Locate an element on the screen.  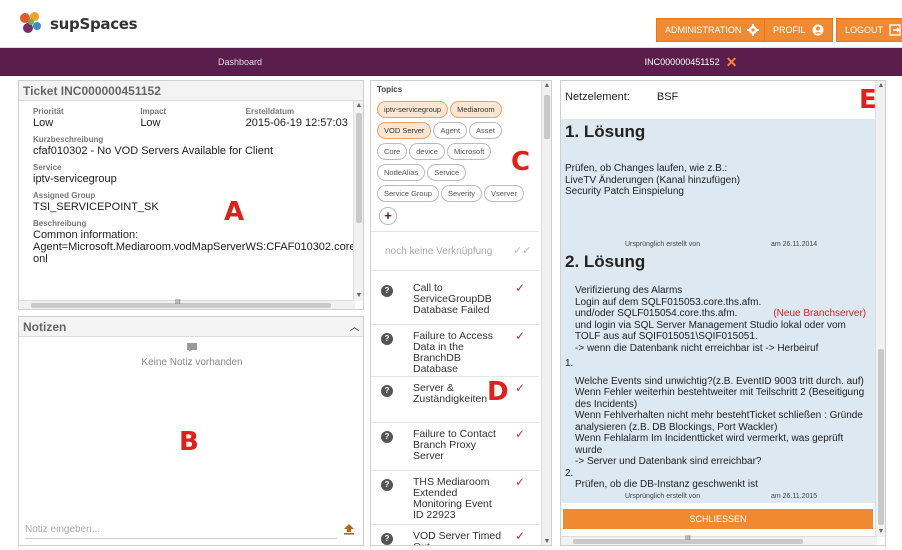
nav-bar: Dashboard INC000000451152 ✕ is located at coordinates (451, 62).